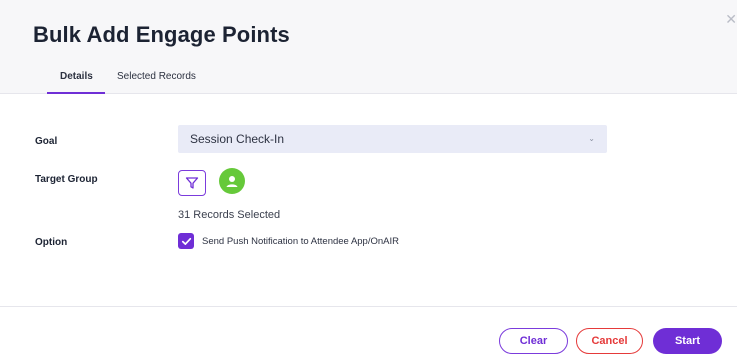 This screenshot has height=354, width=737. I want to click on target-group-label: Target Group, so click(66, 179).